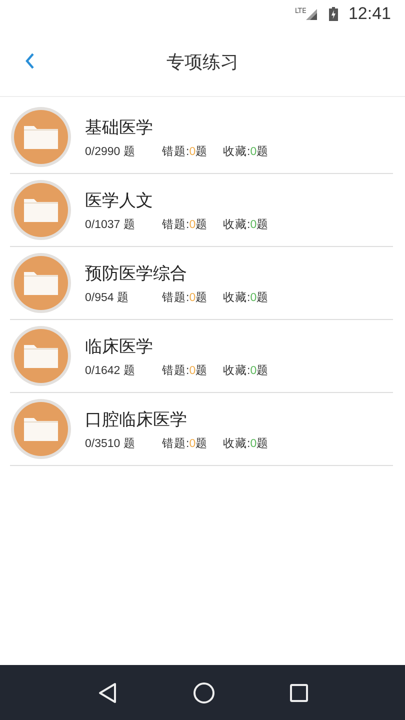 The height and width of the screenshot is (720, 405). I want to click on subject-title: 基础医学, so click(119, 127).